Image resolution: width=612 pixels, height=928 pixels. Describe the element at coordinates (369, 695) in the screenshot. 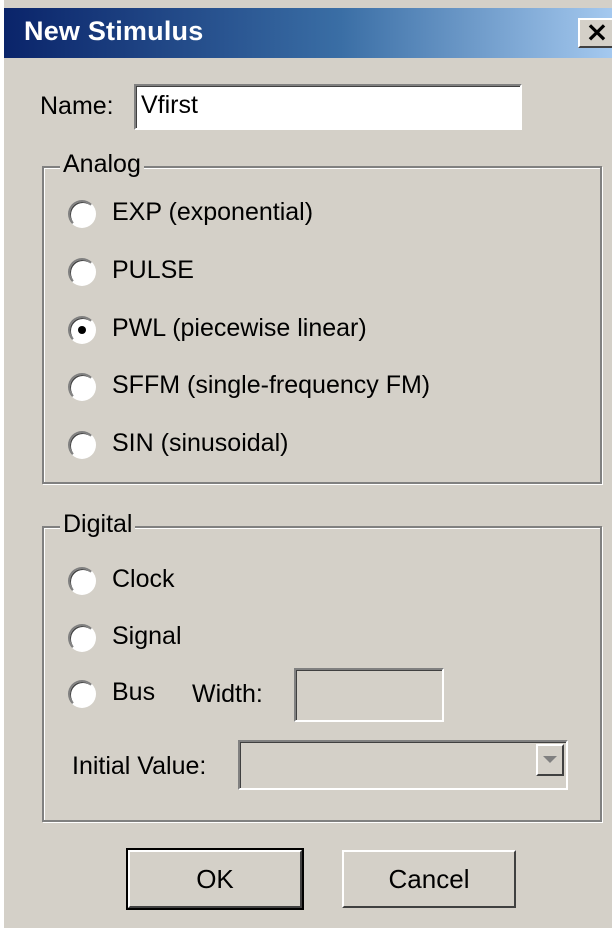

I see `width-input` at that location.